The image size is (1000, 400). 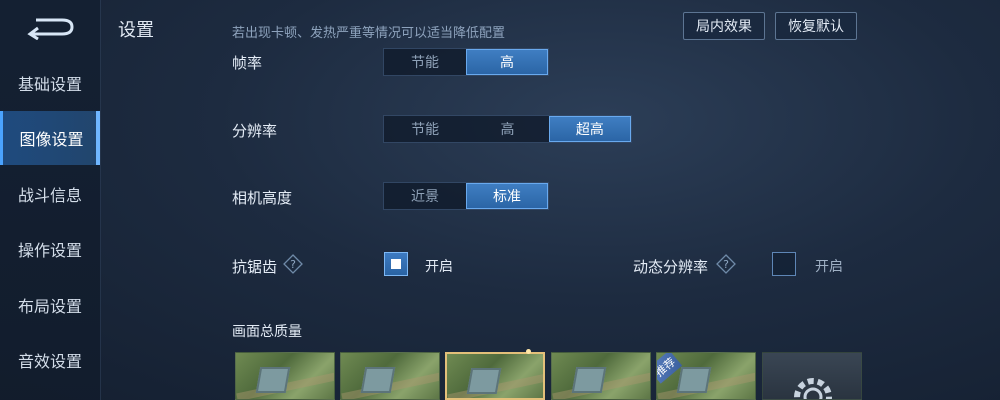 I want to click on performance-hint: 若出现卡顿、发热严重等情况可以适当降低配置, so click(x=369, y=33).